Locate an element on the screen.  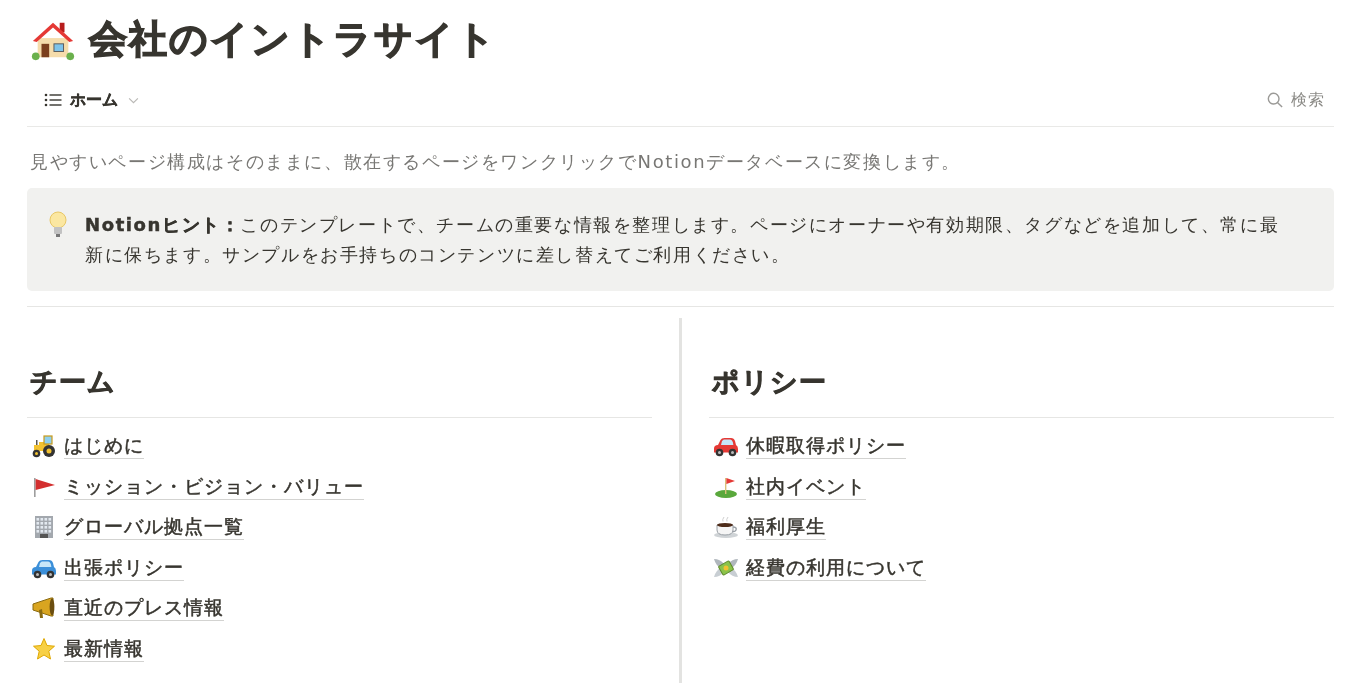
page-title: 会社のイントラサイト is located at coordinates (293, 40).